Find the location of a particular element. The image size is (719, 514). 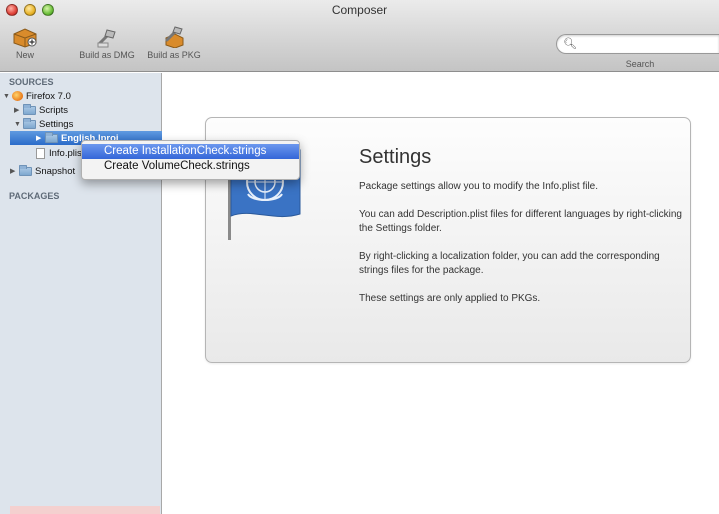

search-label: Search is located at coordinates (640, 64).